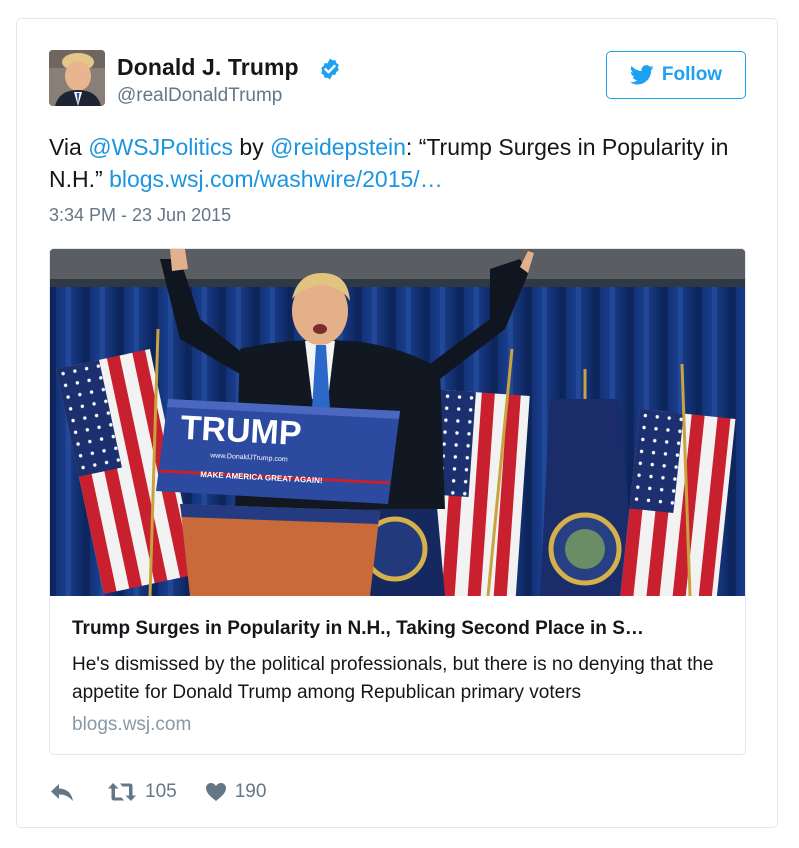 The height and width of the screenshot is (848, 799). What do you see at coordinates (215, 792) in the screenshot?
I see `heart-icon` at bounding box center [215, 792].